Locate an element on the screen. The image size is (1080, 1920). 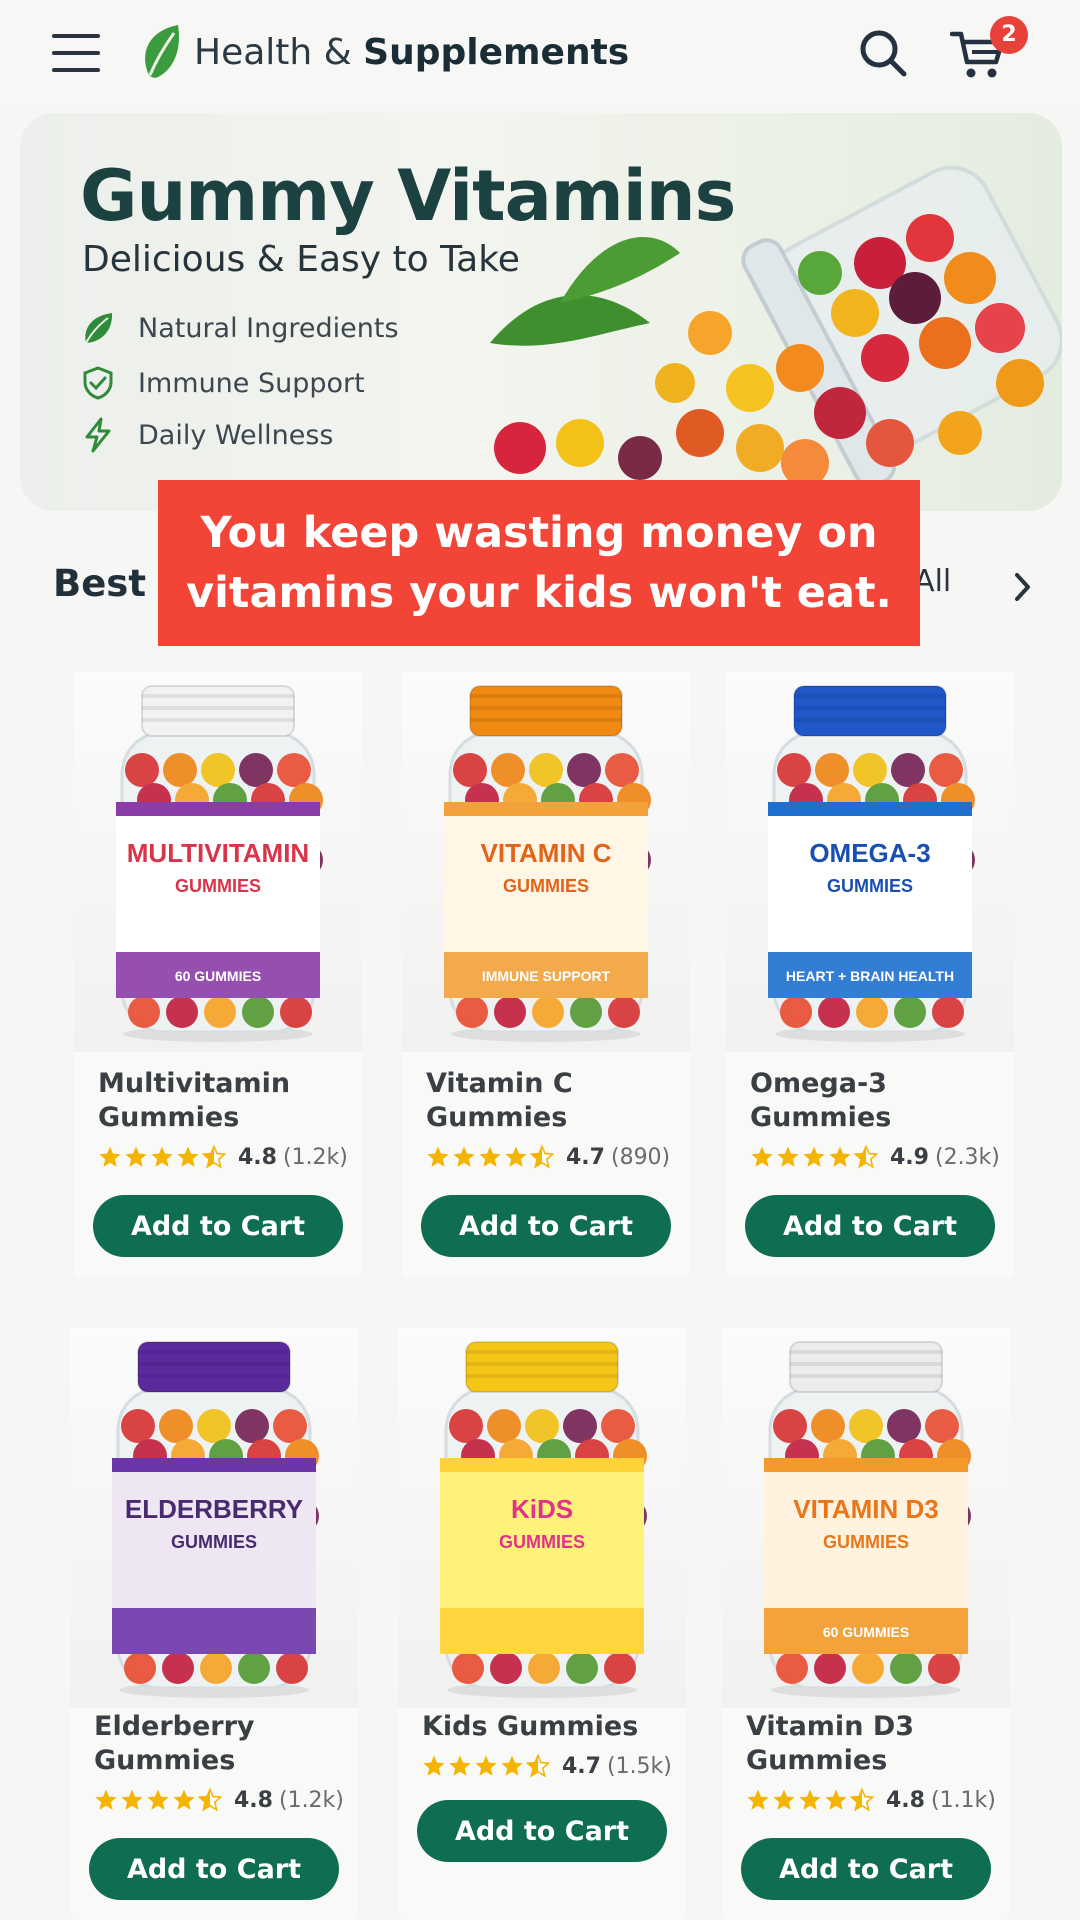
product-name: Vitamin C Gummies is located at coordinates (551, 1101).